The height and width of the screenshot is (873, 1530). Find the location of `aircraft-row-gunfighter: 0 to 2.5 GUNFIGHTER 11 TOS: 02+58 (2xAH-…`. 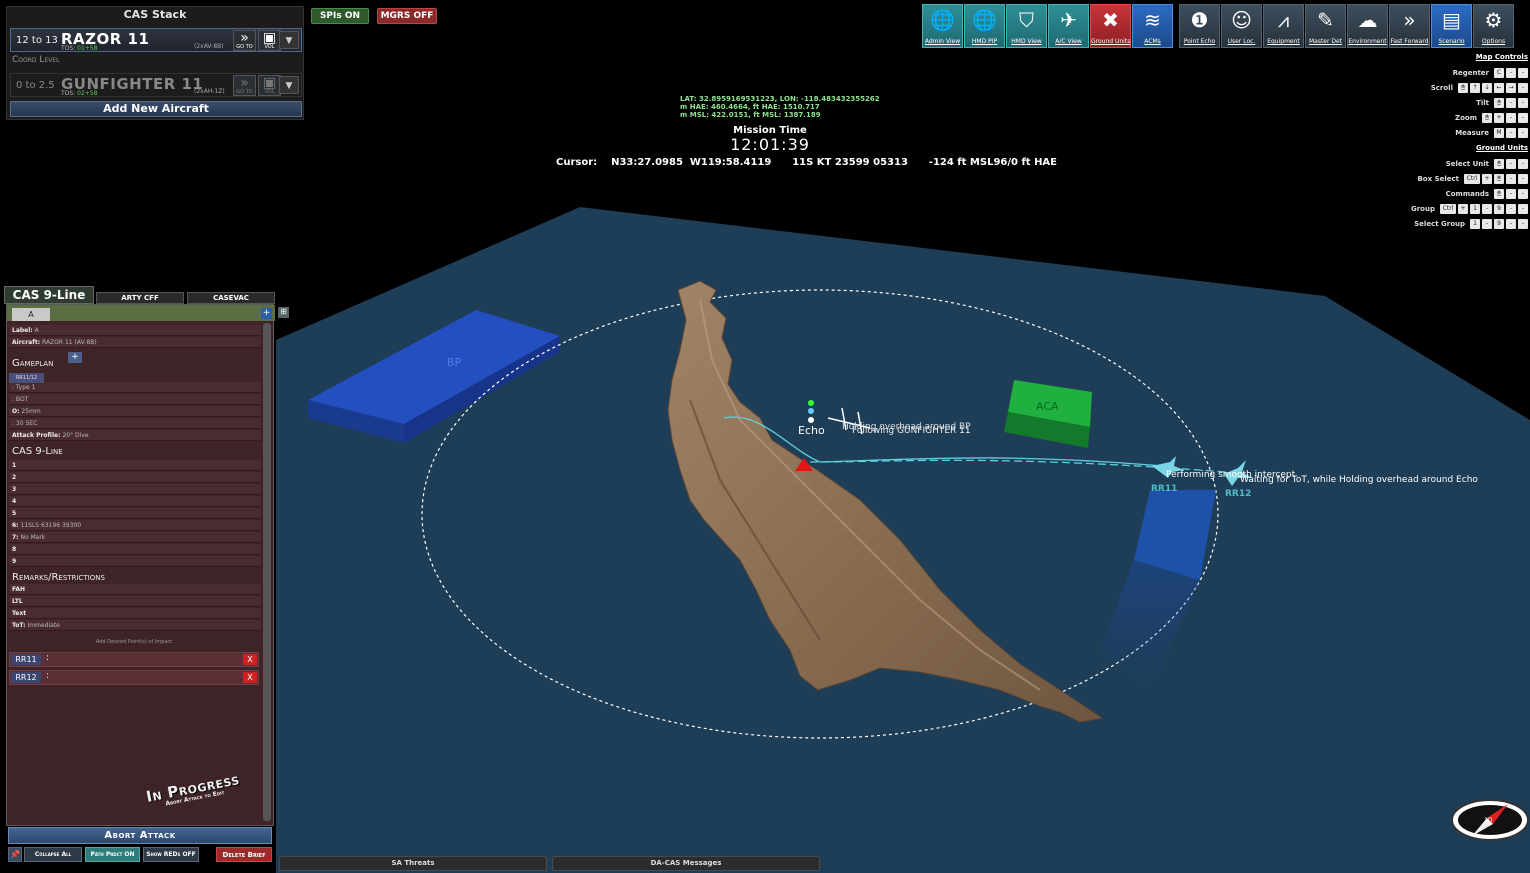

aircraft-row-gunfighter: 0 to 2.5 GUNFIGHTER 11 TOS: 02+58 (2xAH-… is located at coordinates (156, 85).